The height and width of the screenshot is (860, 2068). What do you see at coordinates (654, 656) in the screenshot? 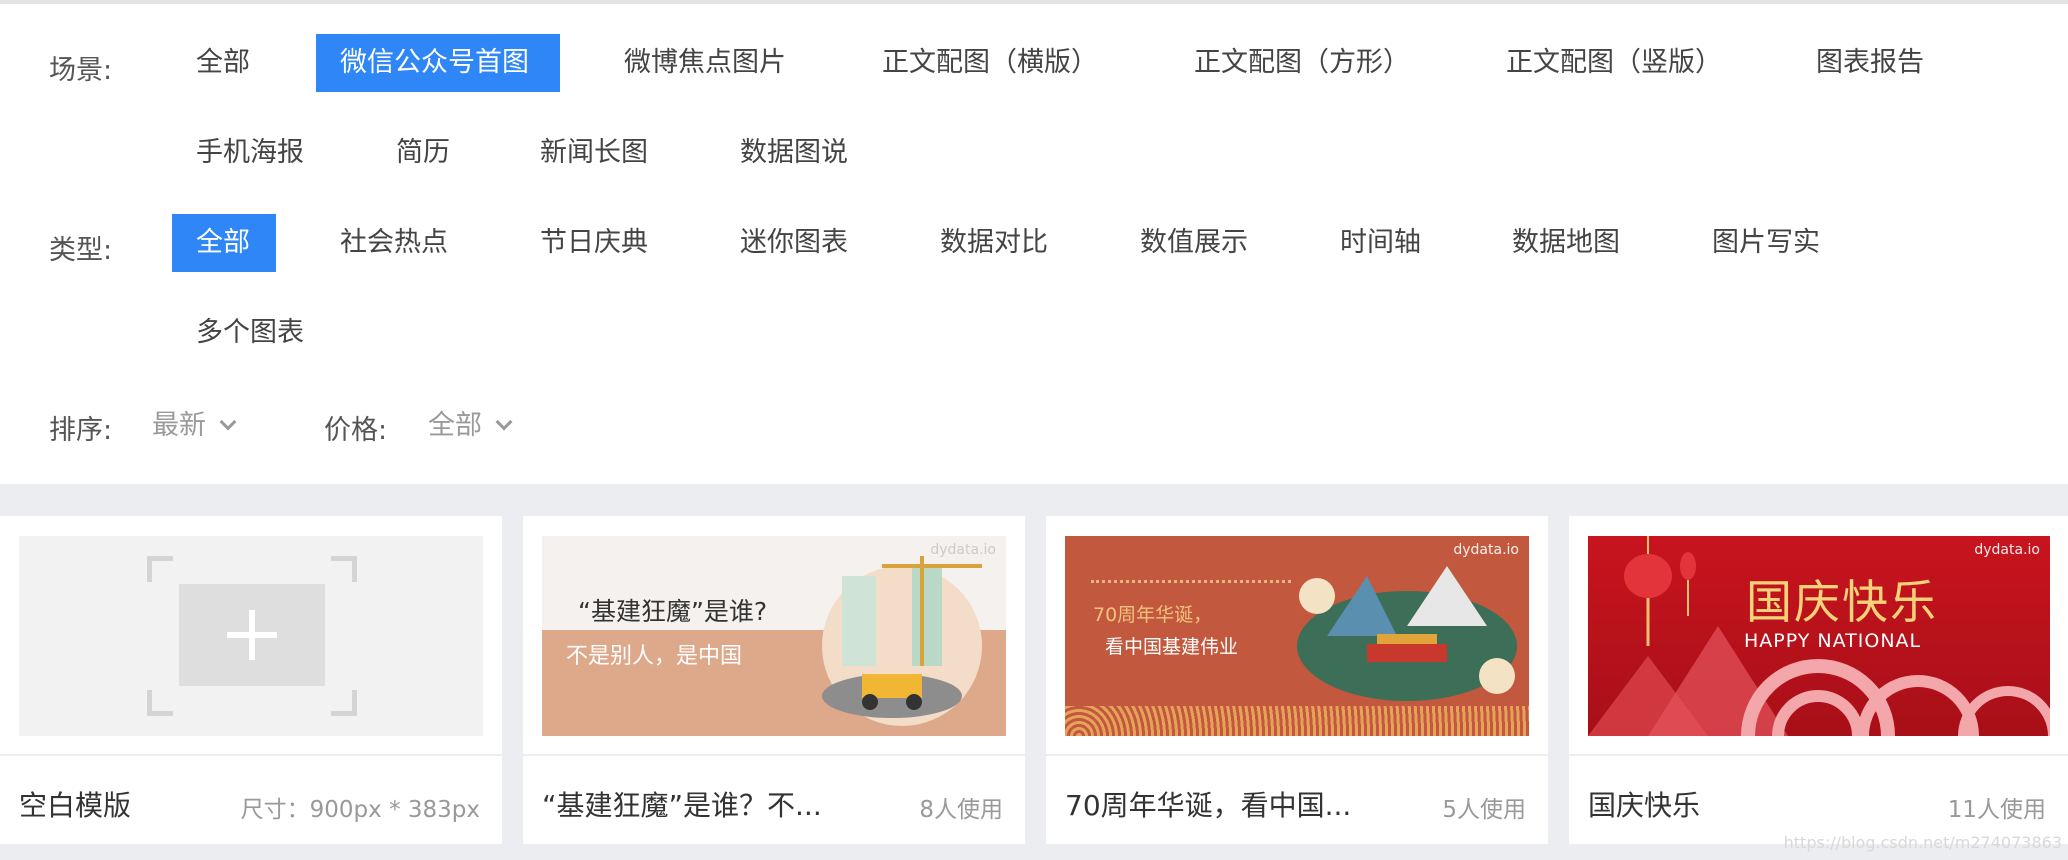
I see `banner-subline: 不是别人，是中国` at bounding box center [654, 656].